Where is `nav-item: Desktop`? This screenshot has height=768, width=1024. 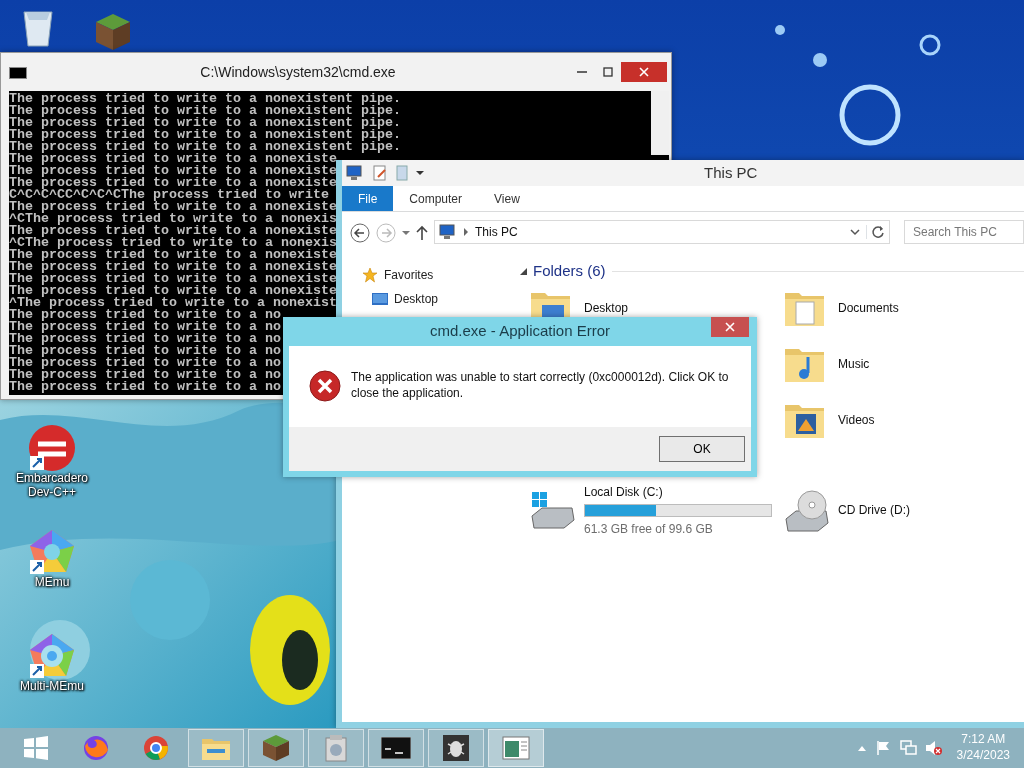 nav-item: Desktop is located at coordinates (436, 299).